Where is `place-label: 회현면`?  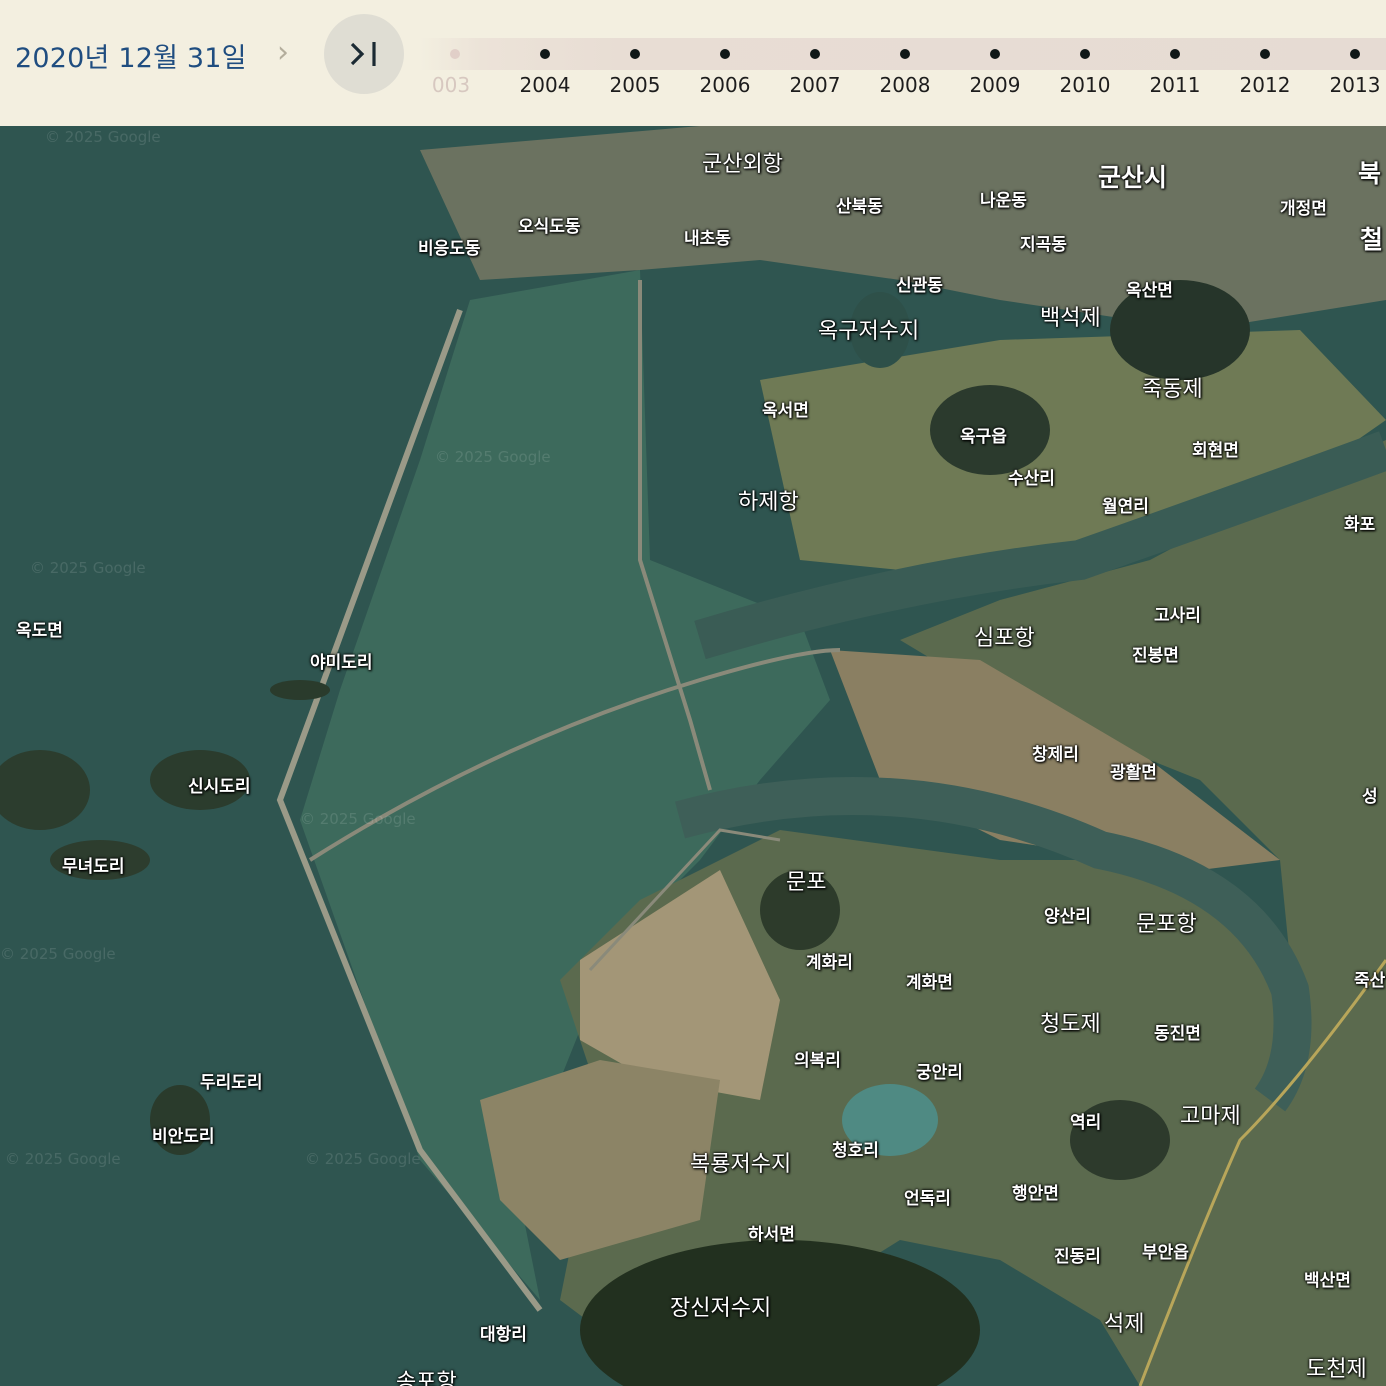 place-label: 회현면 is located at coordinates (1215, 448).